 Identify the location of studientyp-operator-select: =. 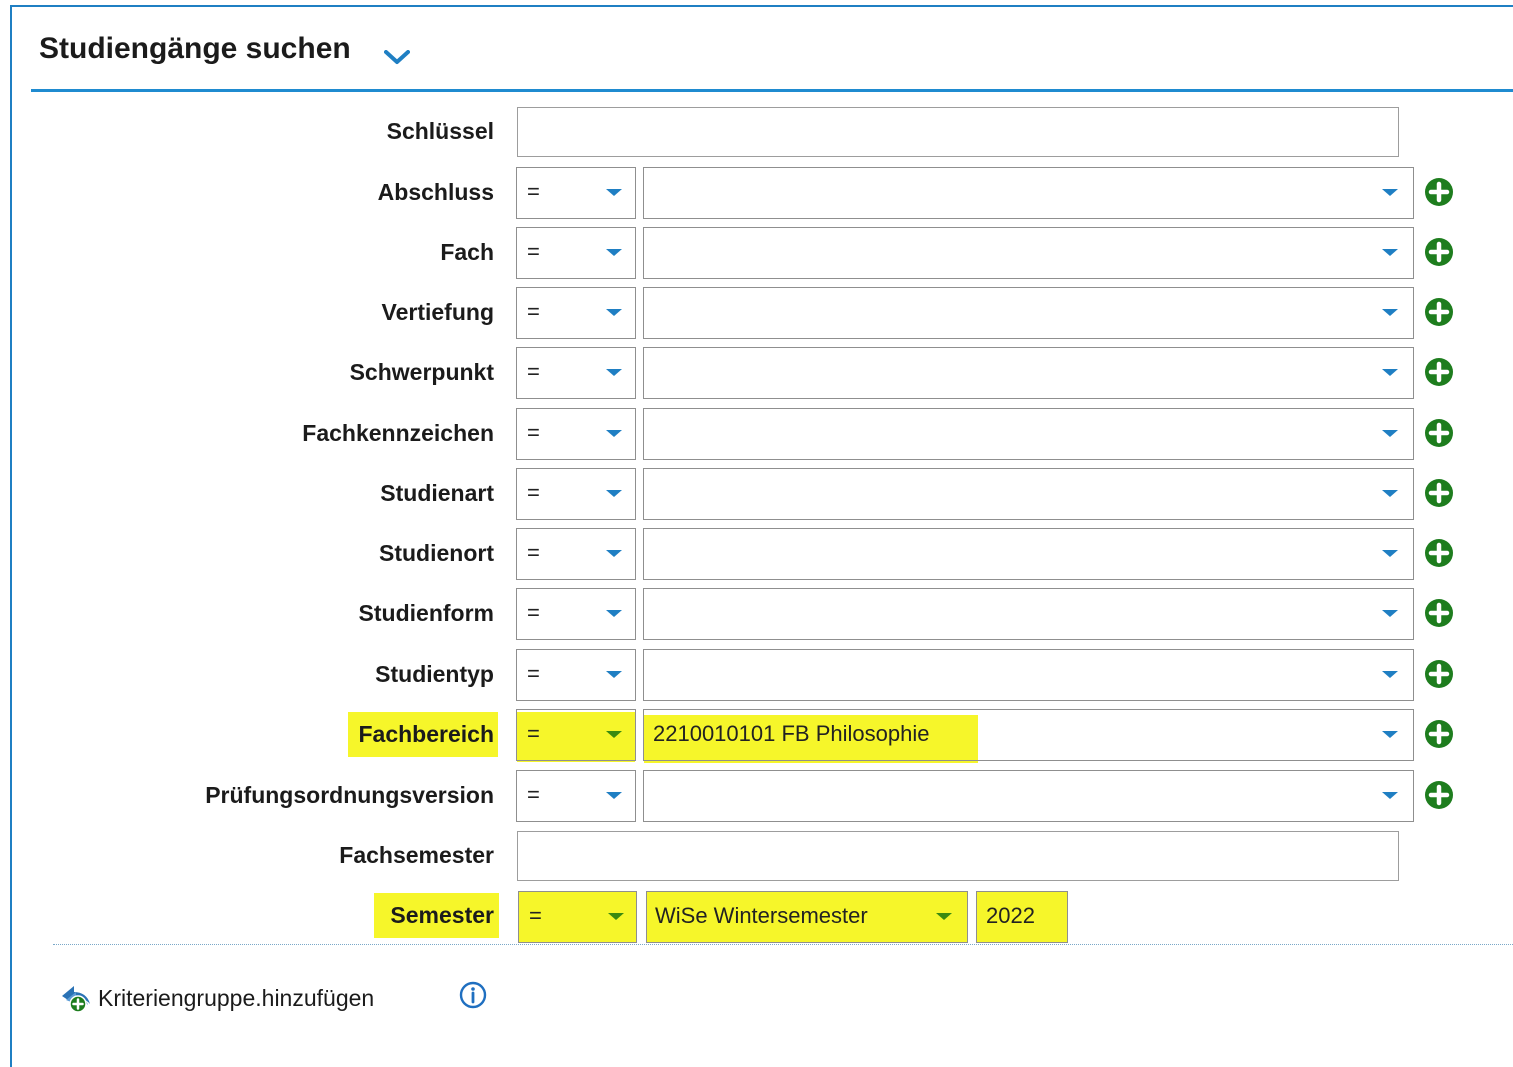
(576, 675).